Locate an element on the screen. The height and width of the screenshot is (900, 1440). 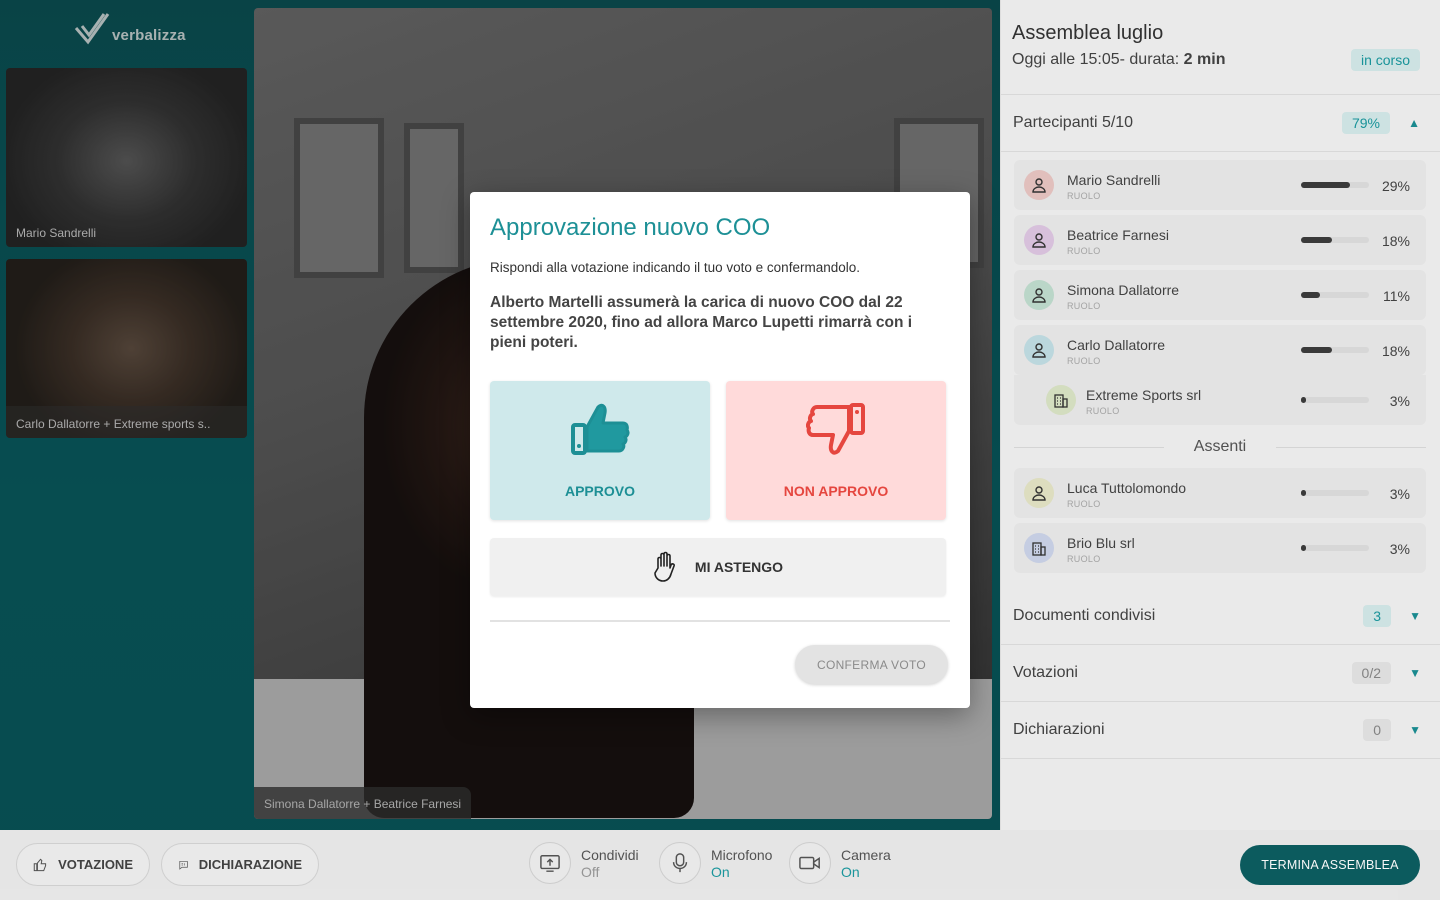
approve-label: APPROVO is located at coordinates (599, 491).